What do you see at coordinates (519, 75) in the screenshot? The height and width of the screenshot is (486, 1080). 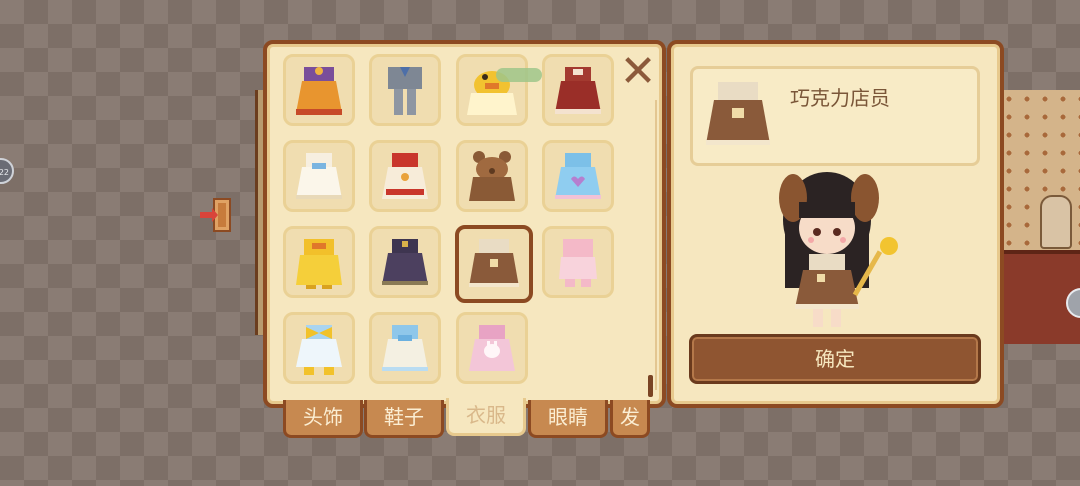 I see `status-tag` at bounding box center [519, 75].